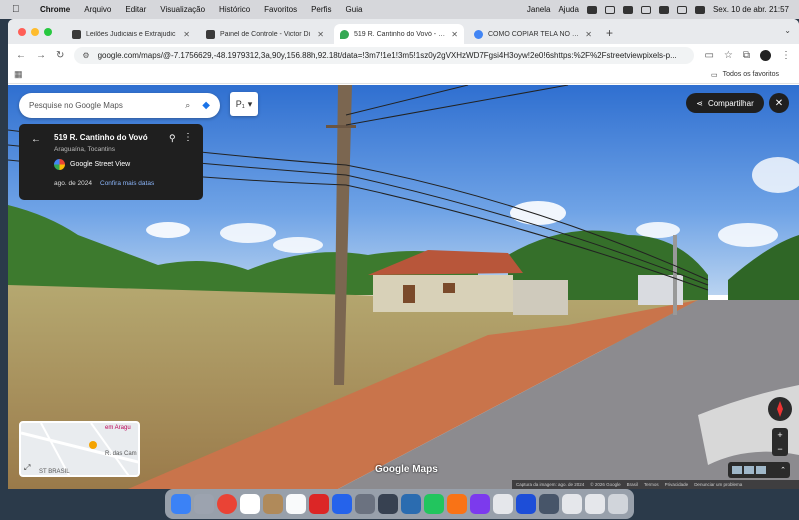  What do you see at coordinates (85, 55) in the screenshot?
I see `site-info-icon: ⚙` at bounding box center [85, 55].